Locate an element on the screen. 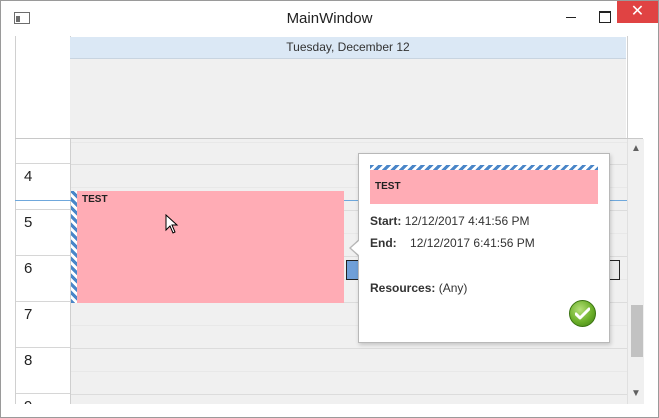  start-value: 12/12/2017 4:41:56 PM is located at coordinates (467, 221).